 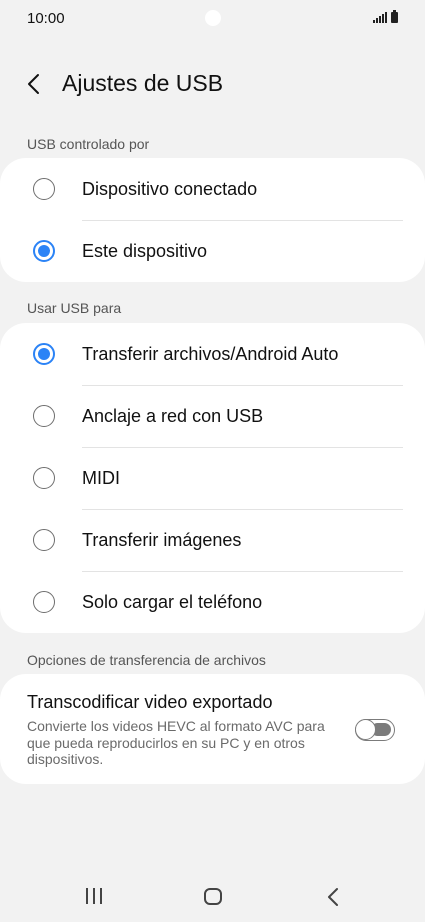 What do you see at coordinates (46, 18) in the screenshot?
I see `status-time: 10:00` at bounding box center [46, 18].